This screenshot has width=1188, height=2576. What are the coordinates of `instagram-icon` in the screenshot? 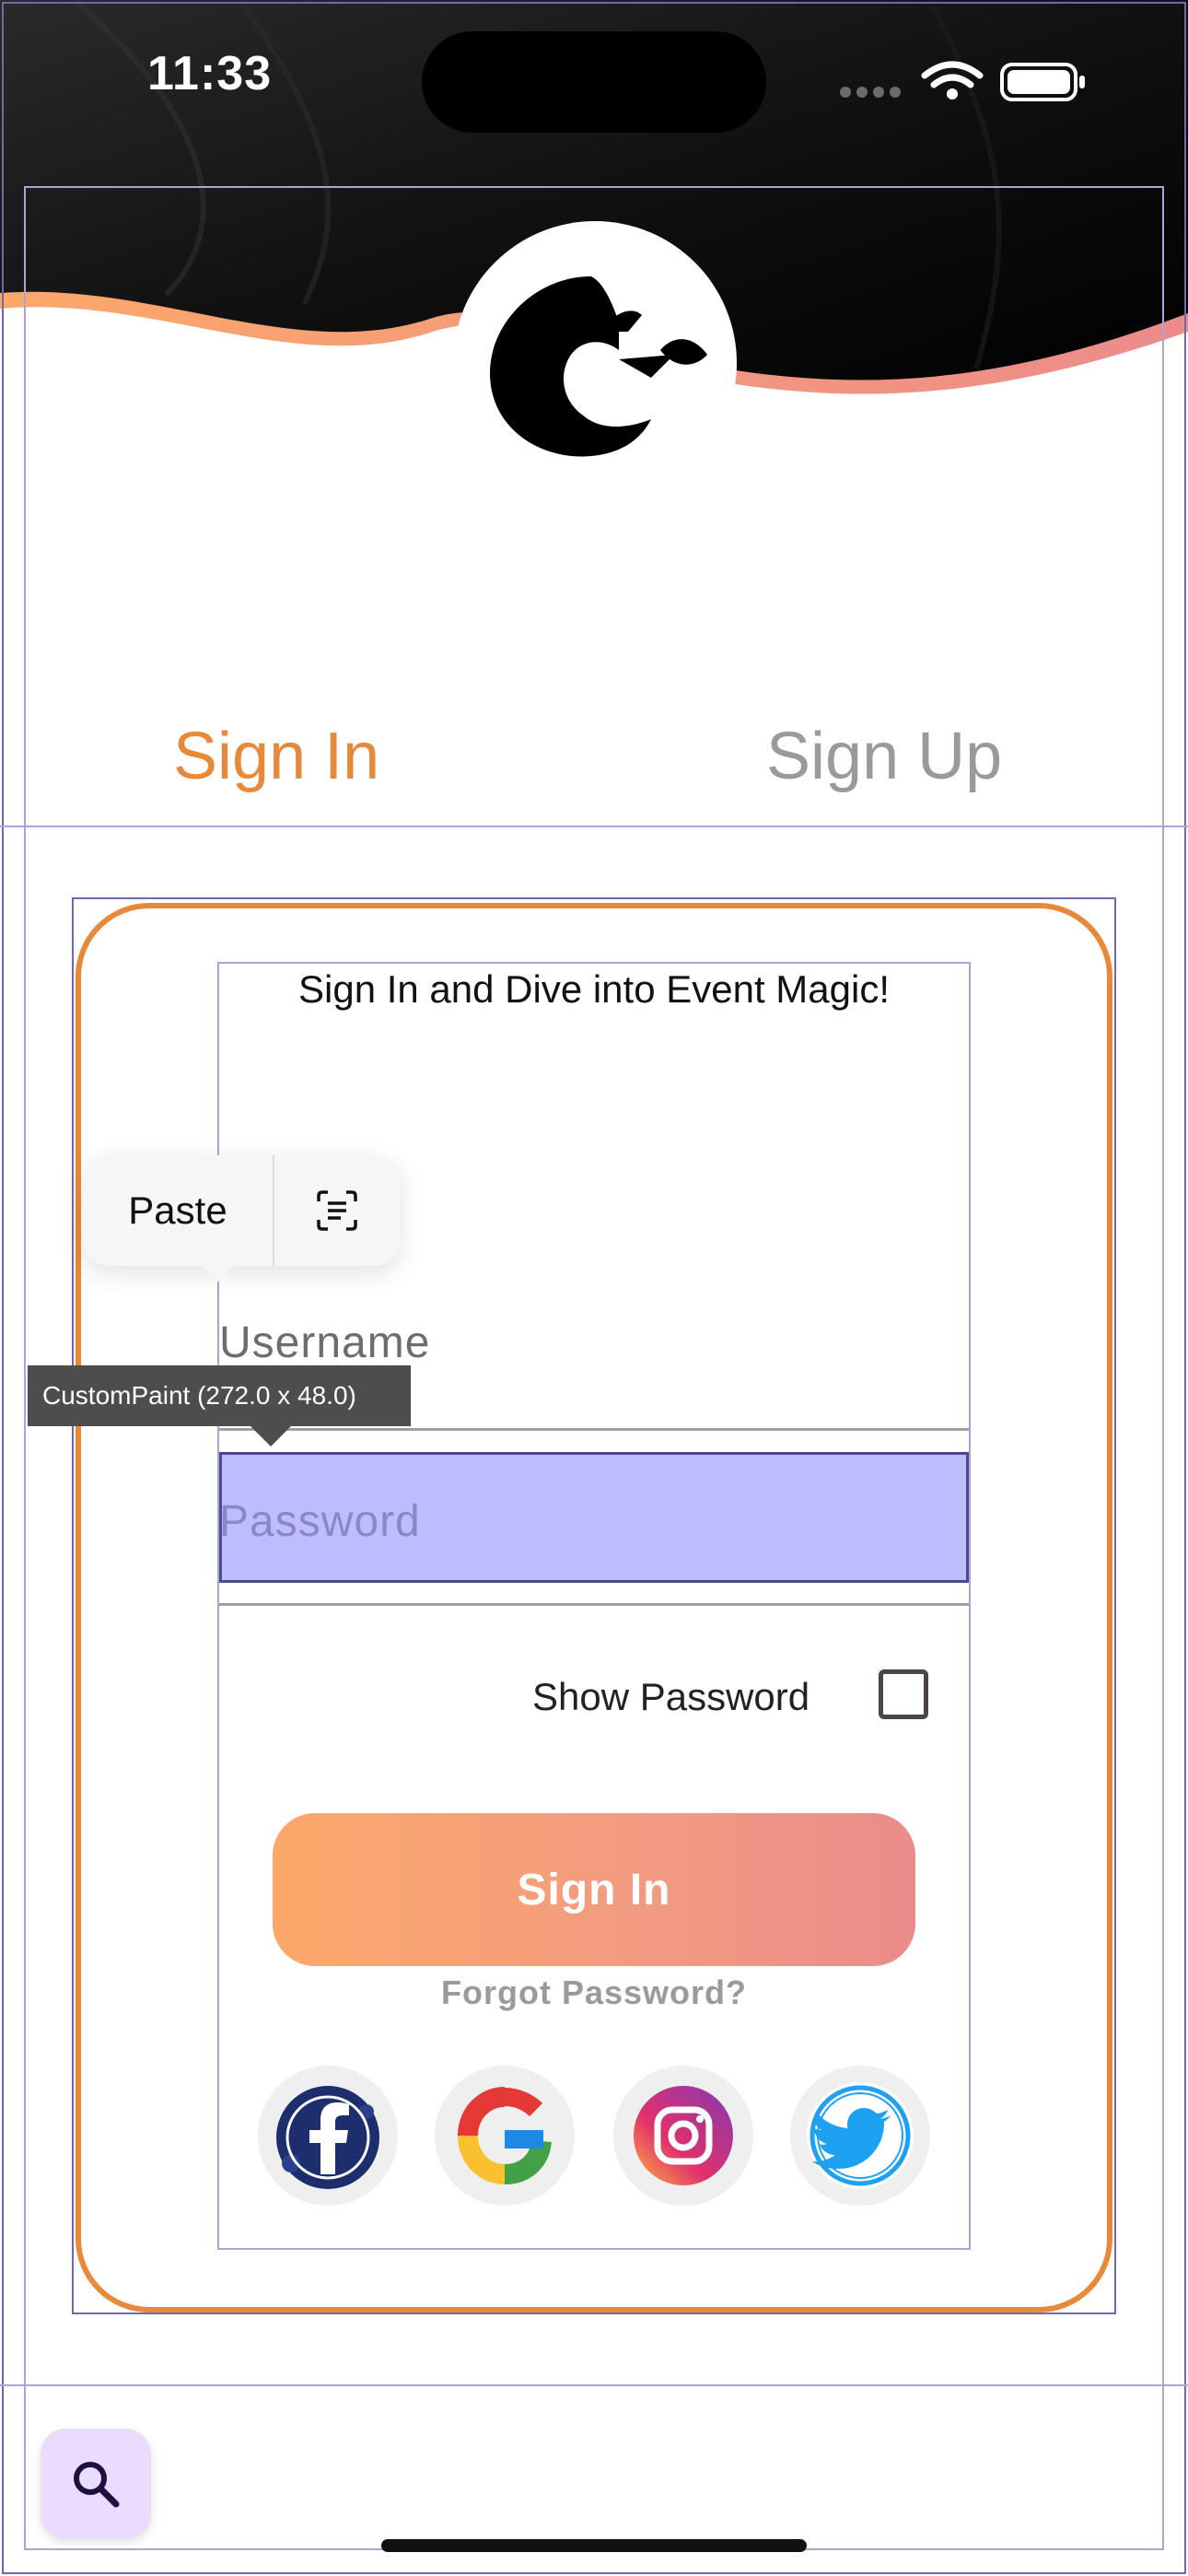 It's located at (683, 2135).